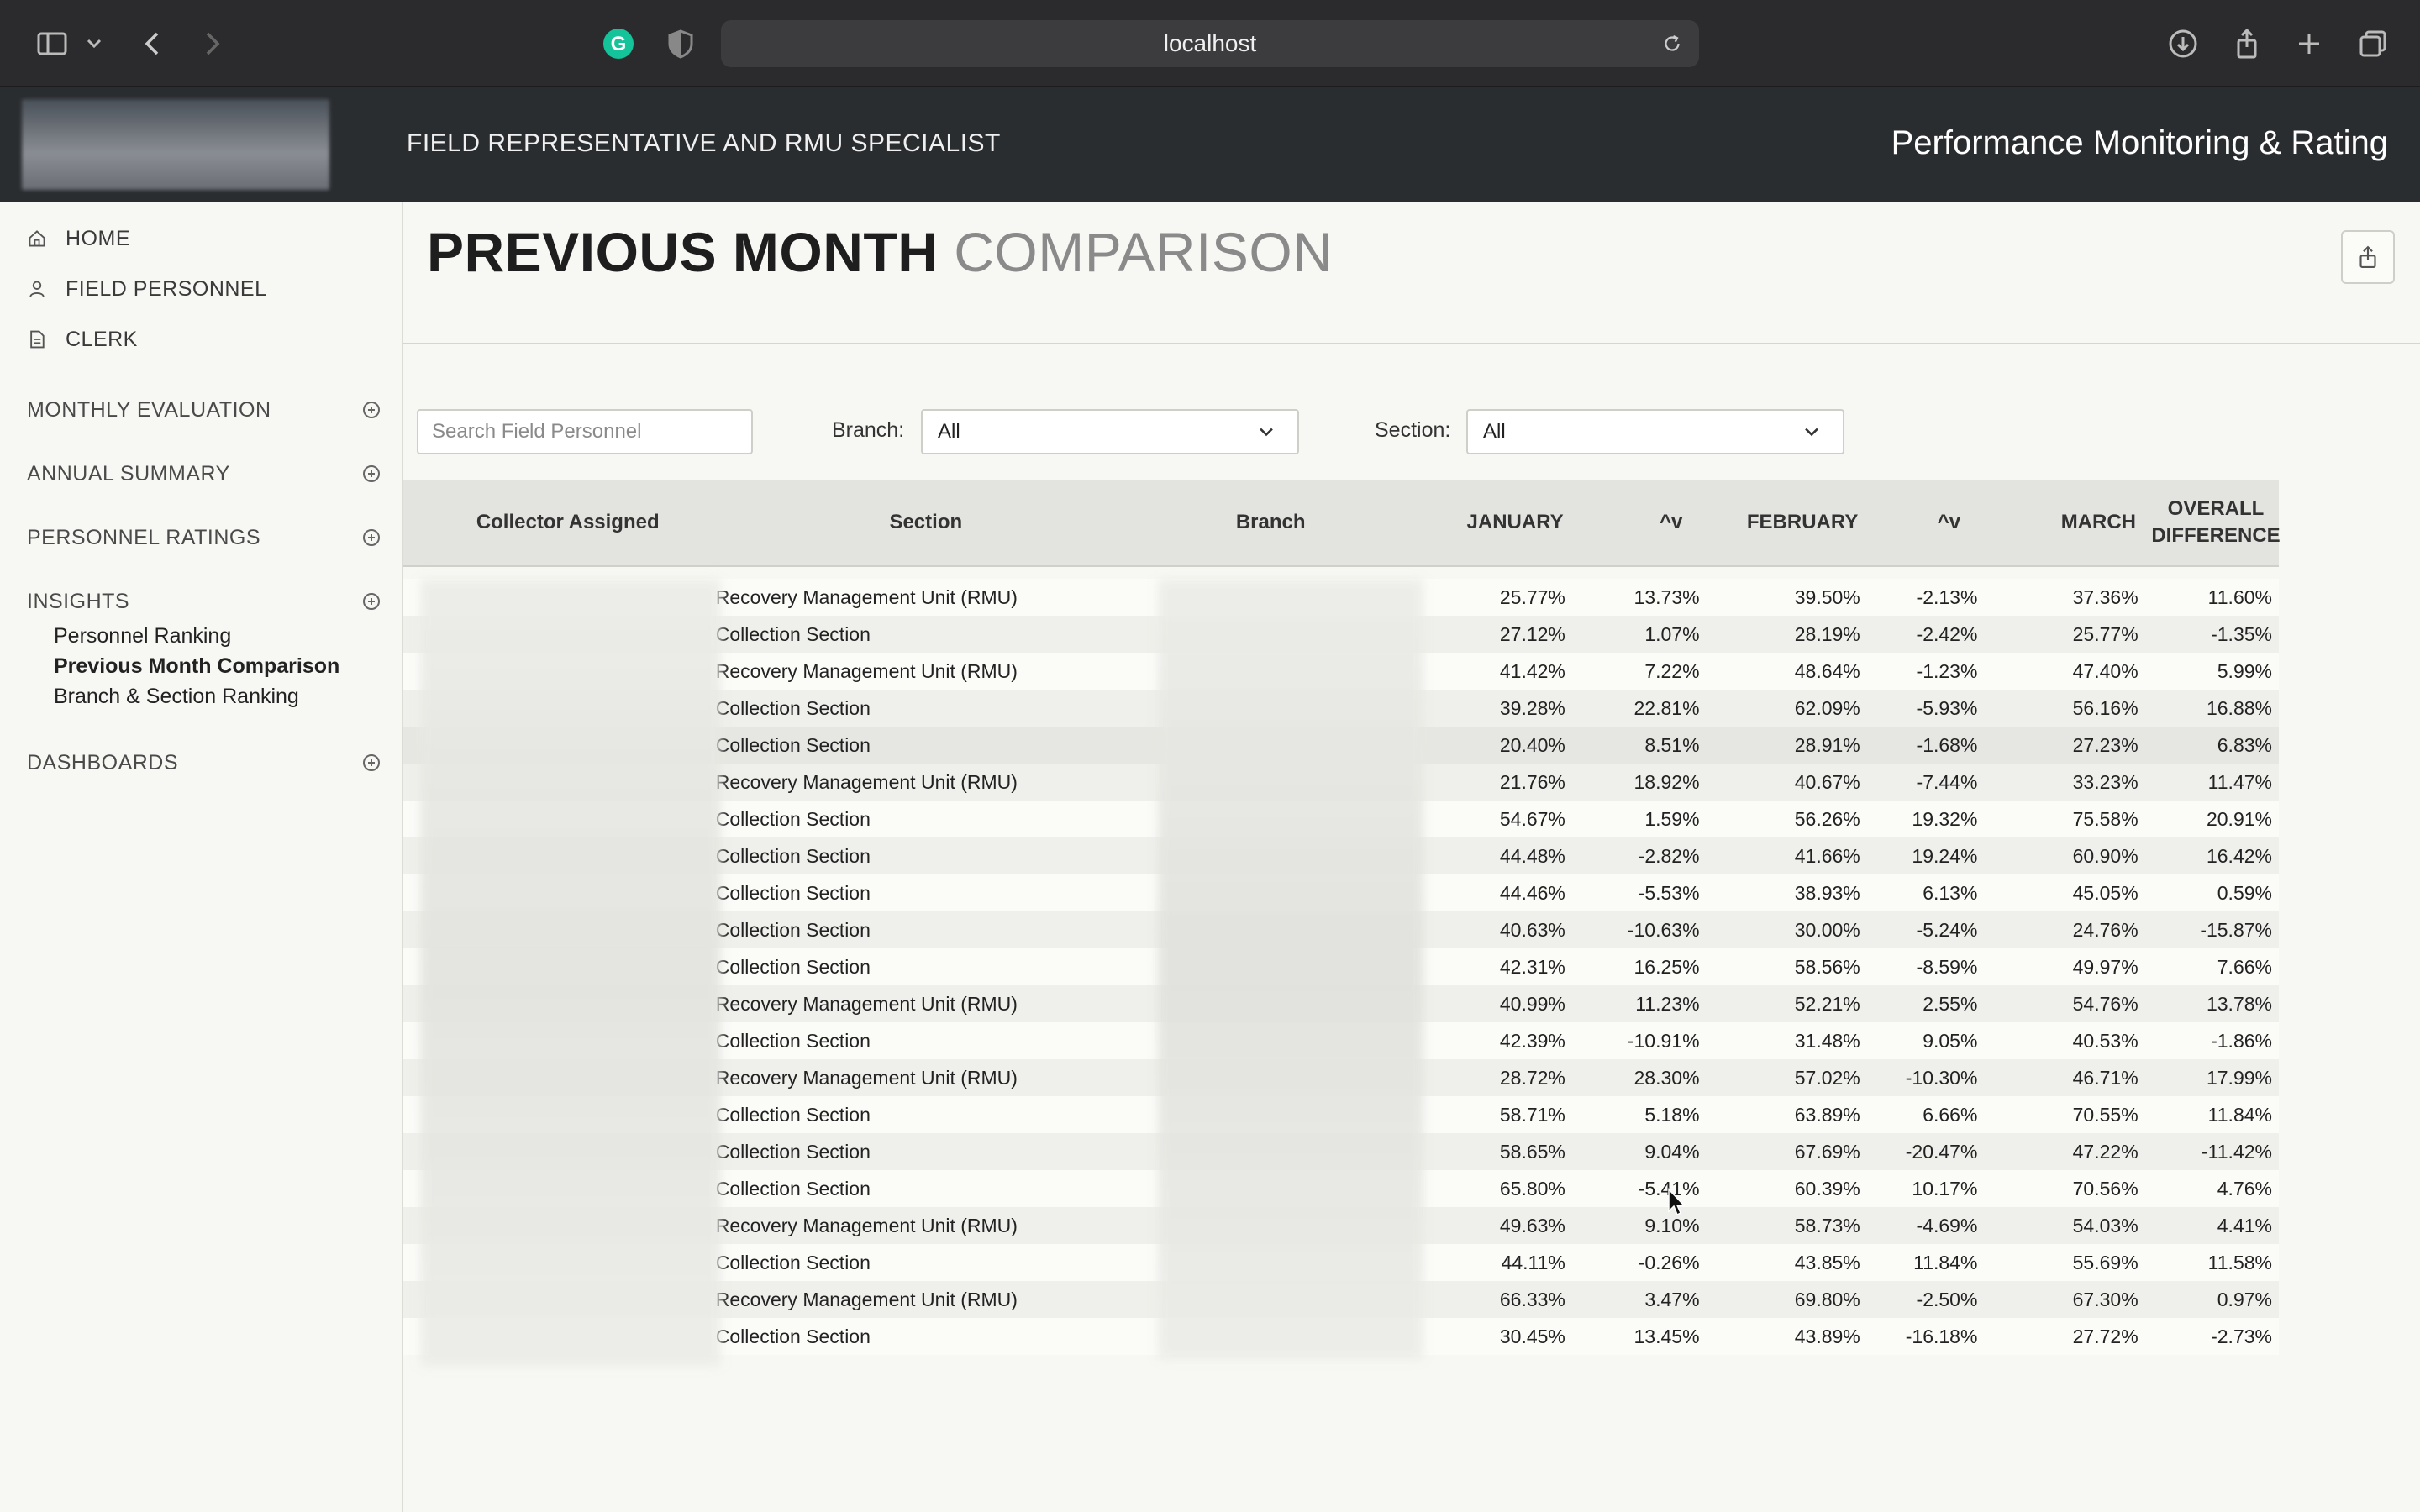 Image resolution: width=2420 pixels, height=1512 pixels. Describe the element at coordinates (2239, 818) in the screenshot. I see `ov-cell: 20.91%` at that location.